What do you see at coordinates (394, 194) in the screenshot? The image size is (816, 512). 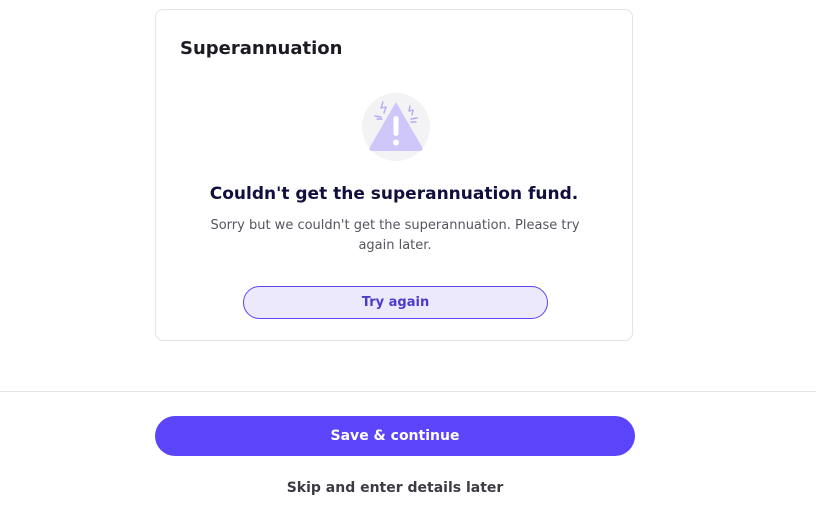 I see `error-heading: Couldn't get the superannuation fund.` at bounding box center [394, 194].